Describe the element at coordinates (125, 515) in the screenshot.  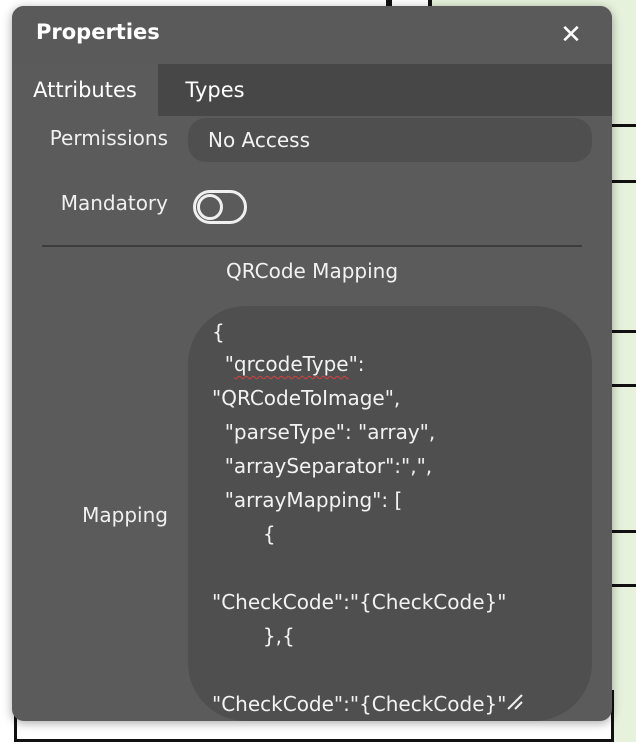
I see `mapping-label: Mapping` at that location.